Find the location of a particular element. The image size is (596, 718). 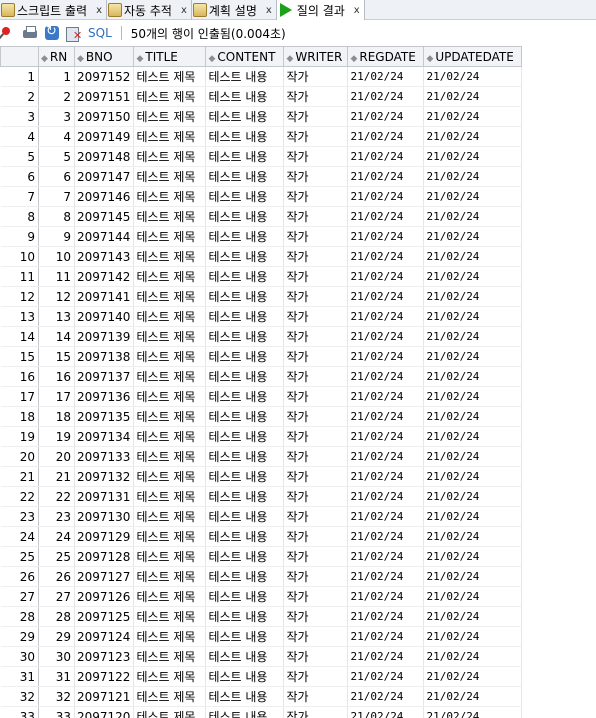

row-number: 25 is located at coordinates (19, 556).